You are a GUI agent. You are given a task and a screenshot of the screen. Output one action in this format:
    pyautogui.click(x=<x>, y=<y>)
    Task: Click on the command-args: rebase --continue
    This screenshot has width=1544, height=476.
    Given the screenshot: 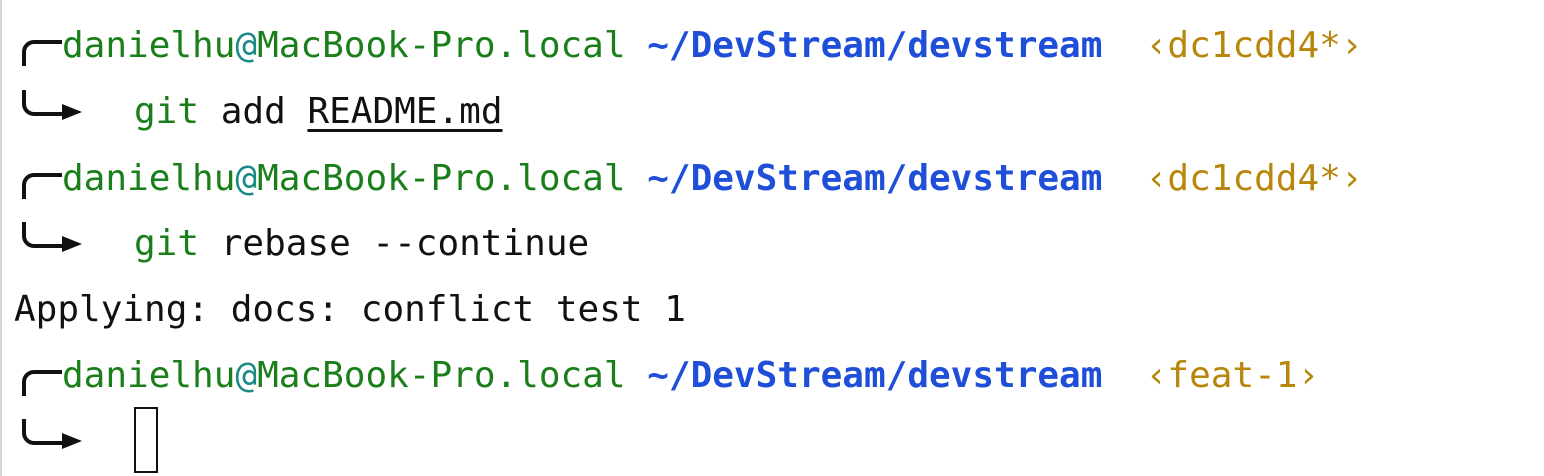 What is the action you would take?
    pyautogui.click(x=405, y=243)
    